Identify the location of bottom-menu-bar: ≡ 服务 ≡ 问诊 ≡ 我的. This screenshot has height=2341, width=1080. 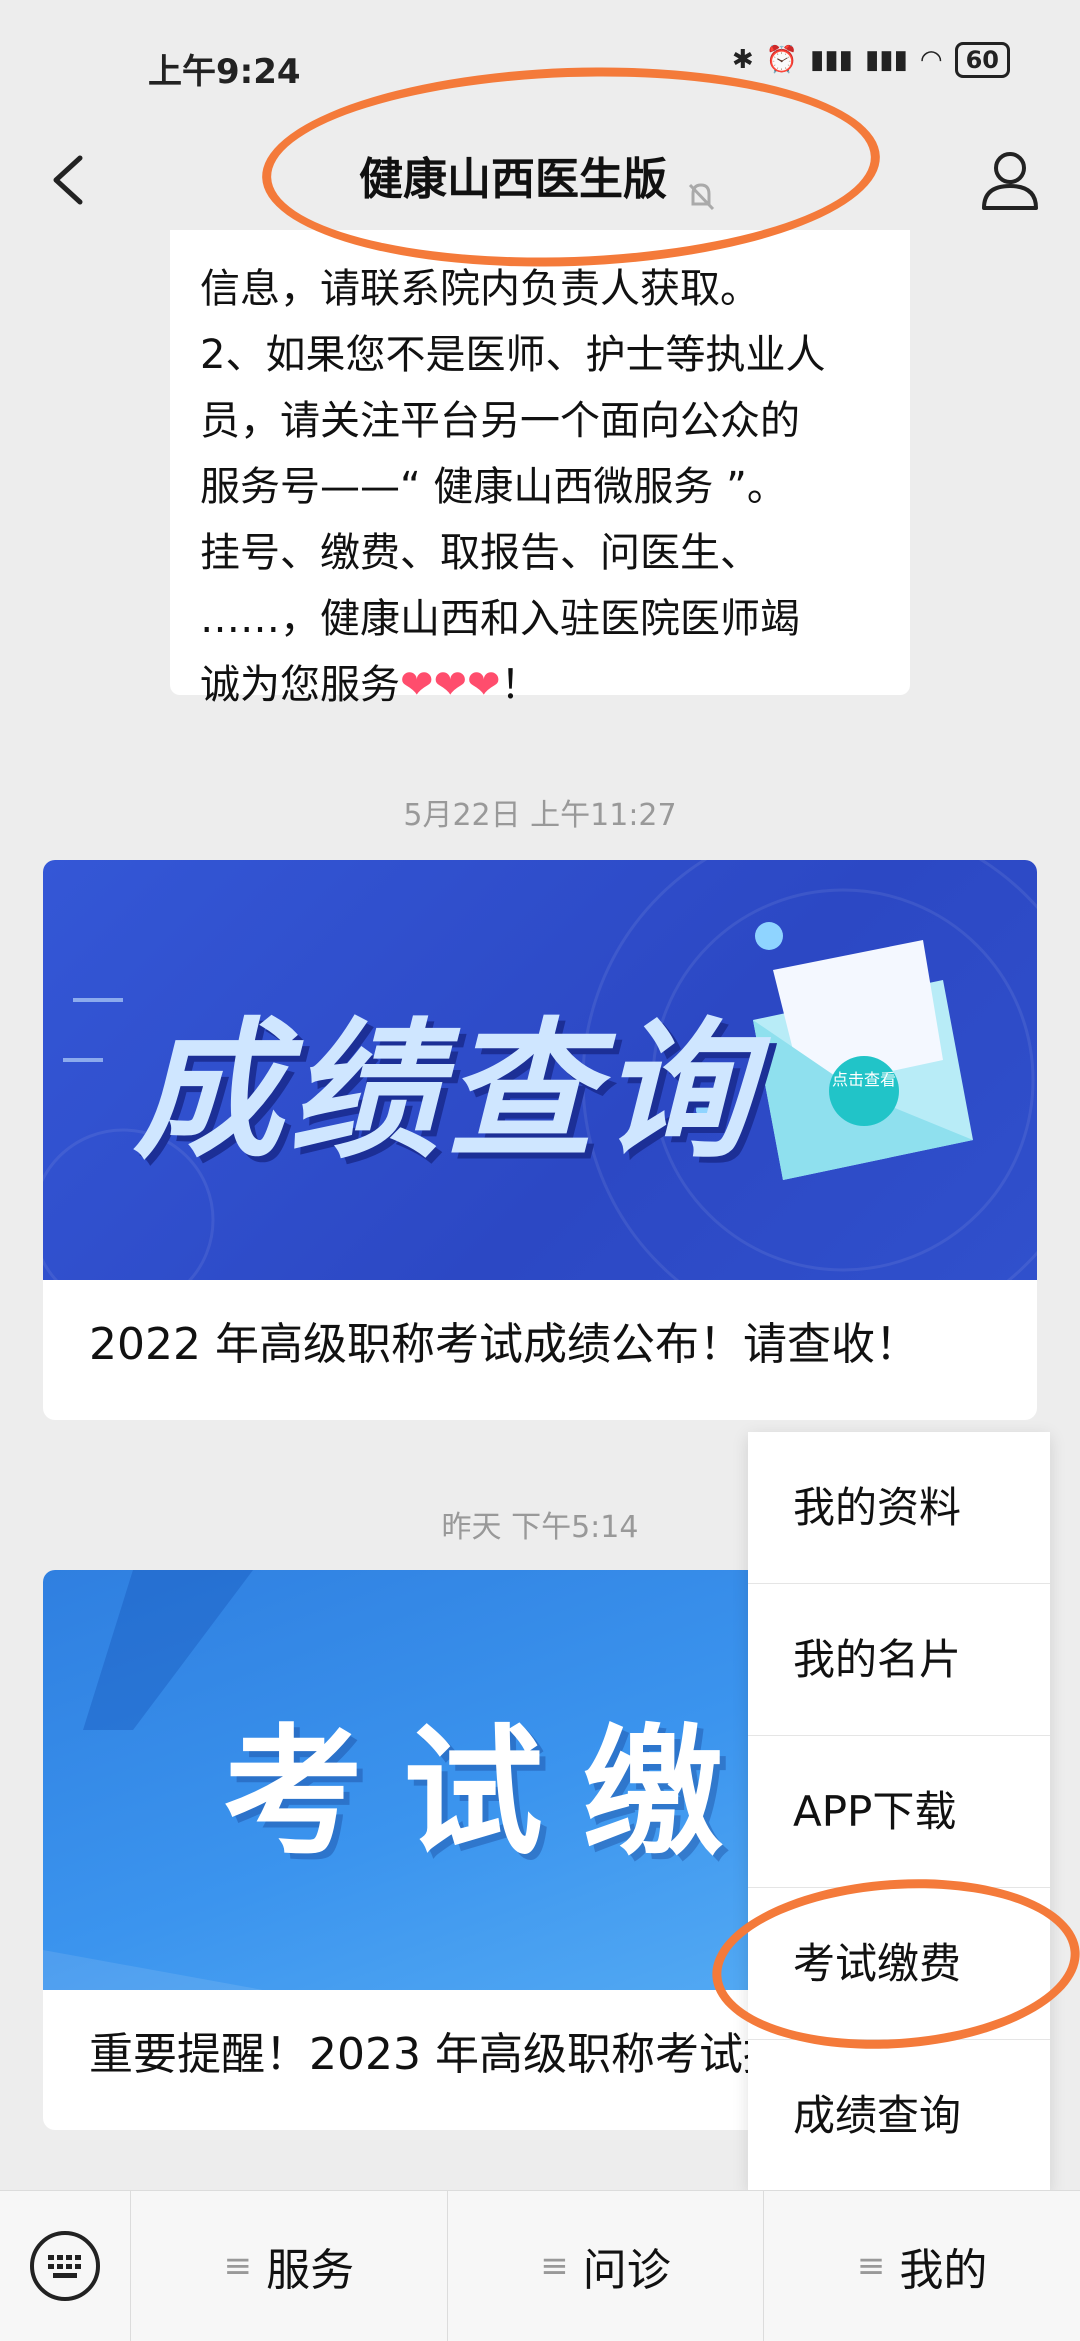
(540, 2265).